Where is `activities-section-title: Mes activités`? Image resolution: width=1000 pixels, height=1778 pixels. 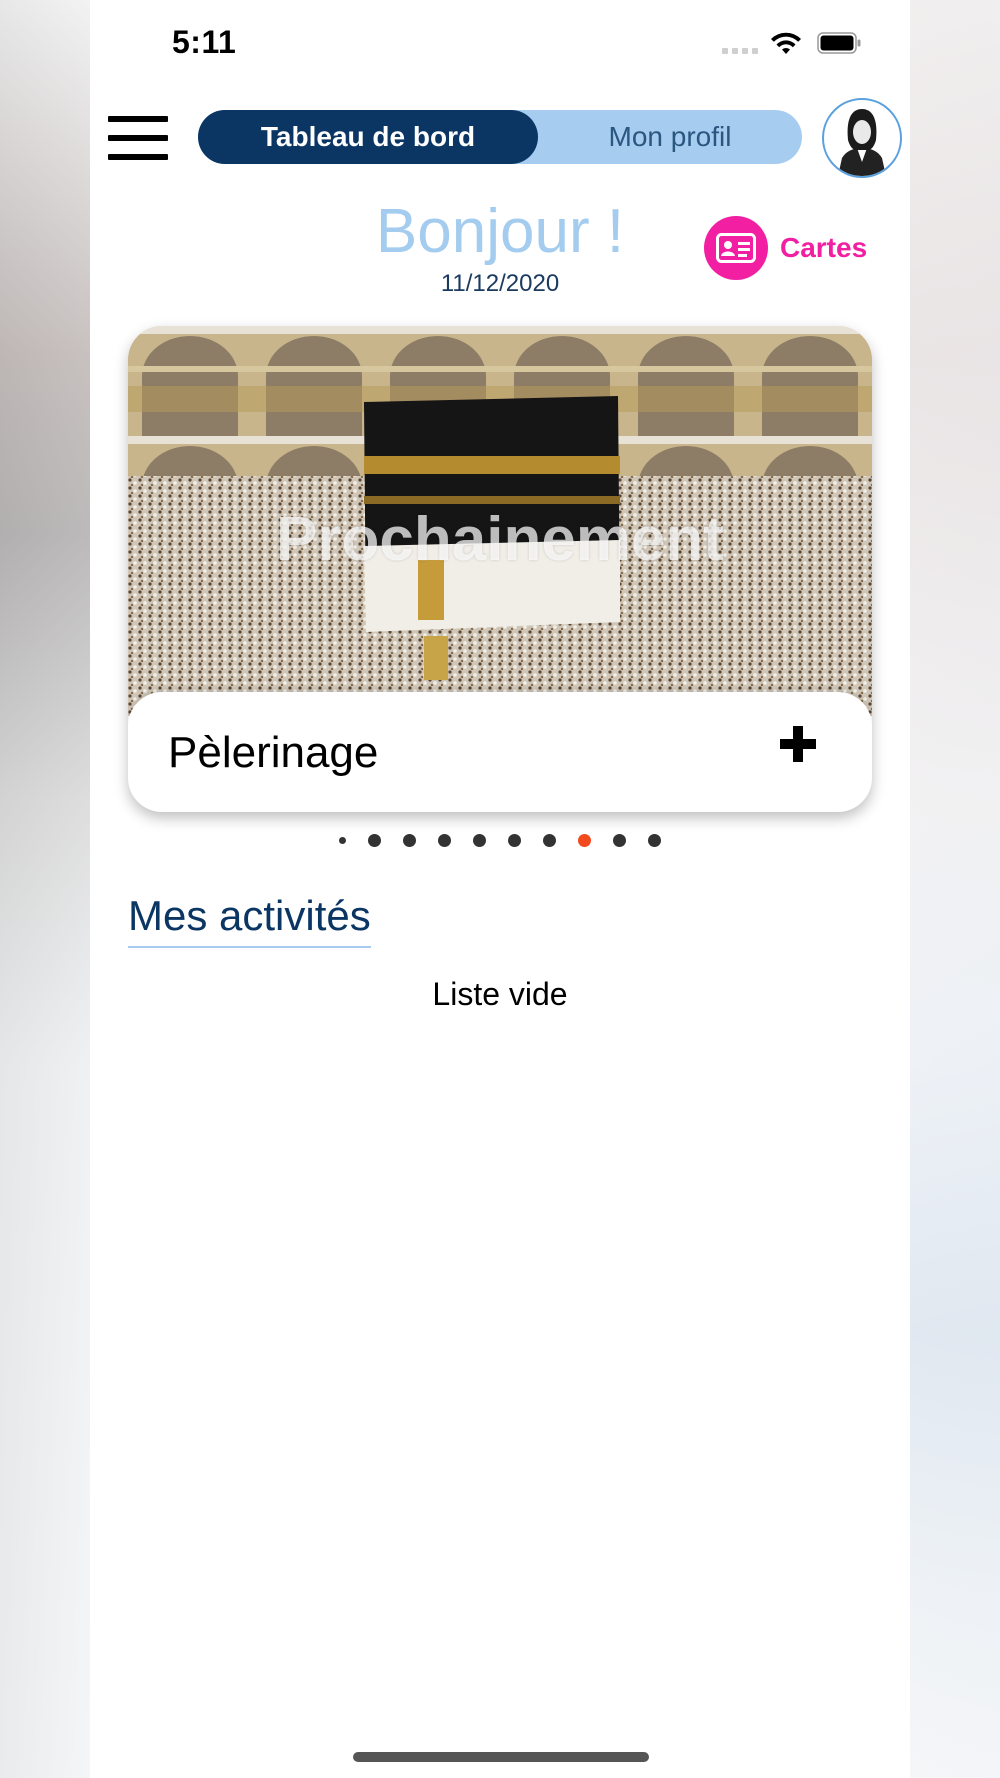
activities-section-title: Mes activités is located at coordinates (249, 920).